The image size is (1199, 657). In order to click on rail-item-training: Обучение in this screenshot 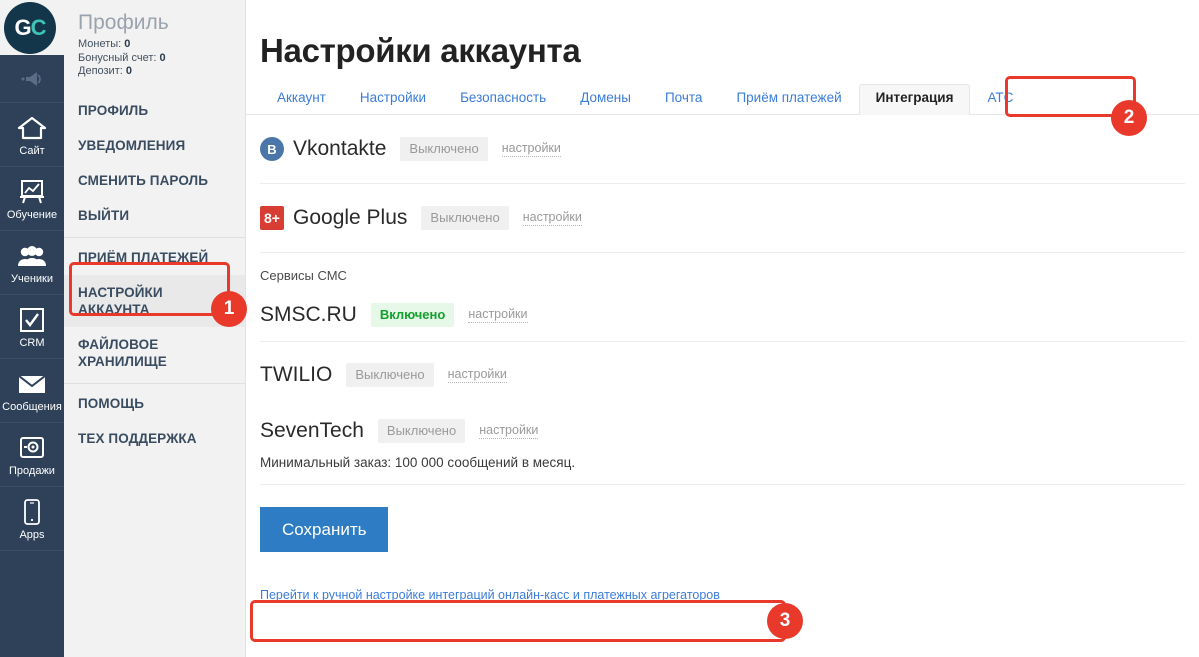, I will do `click(32, 199)`.